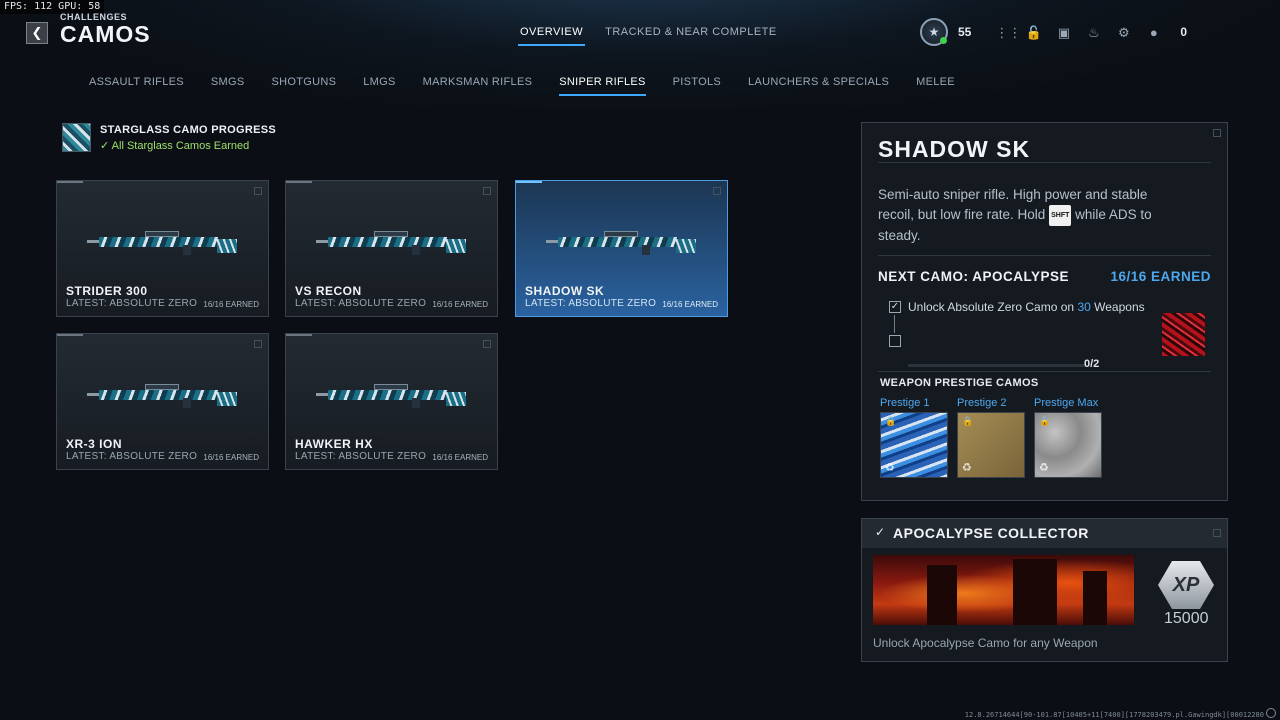  Describe the element at coordinates (1186, 618) in the screenshot. I see `xp-value: 15000` at that location.